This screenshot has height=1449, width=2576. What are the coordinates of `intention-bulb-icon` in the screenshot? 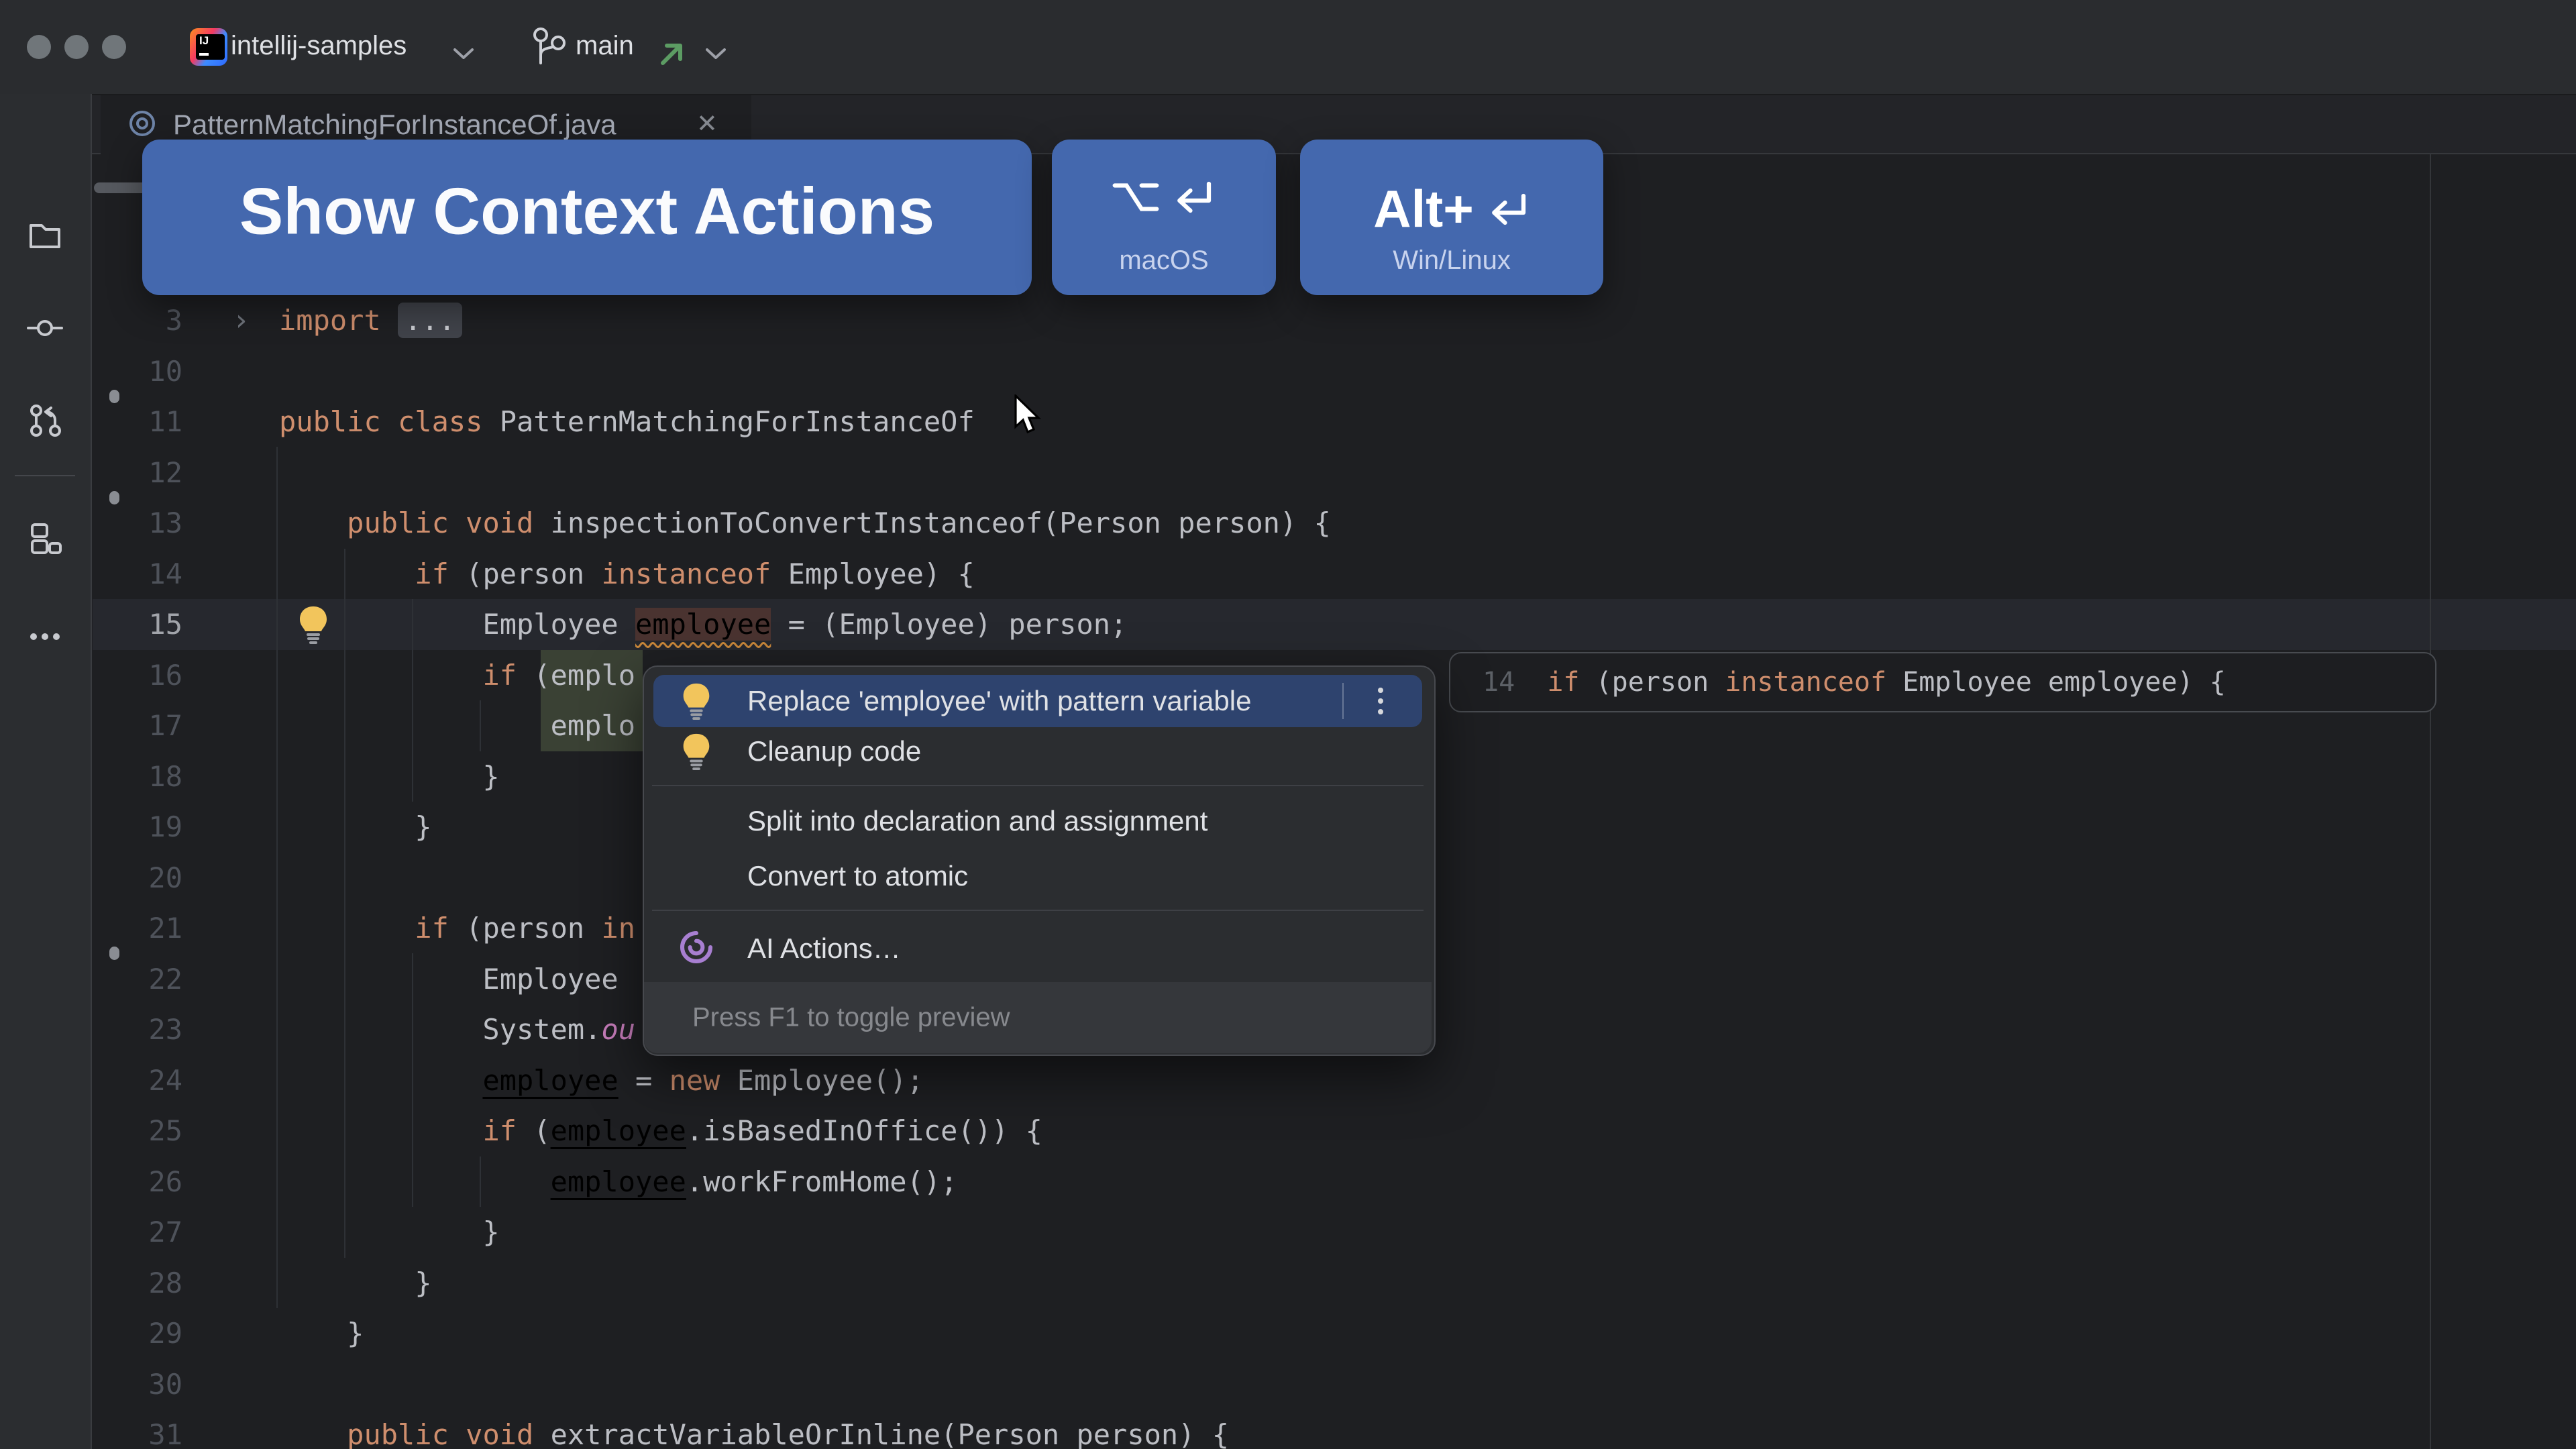 It's located at (313, 624).